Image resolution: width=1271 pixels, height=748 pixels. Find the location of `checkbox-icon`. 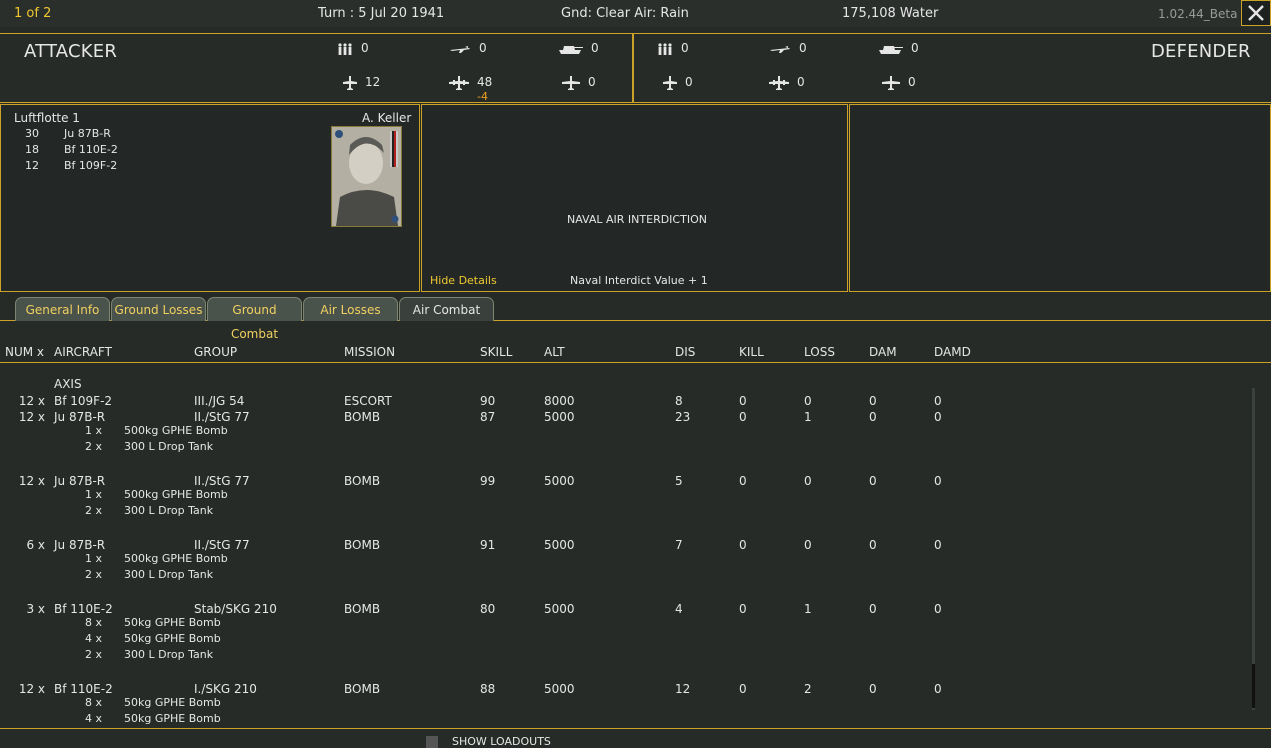

checkbox-icon is located at coordinates (432, 742).